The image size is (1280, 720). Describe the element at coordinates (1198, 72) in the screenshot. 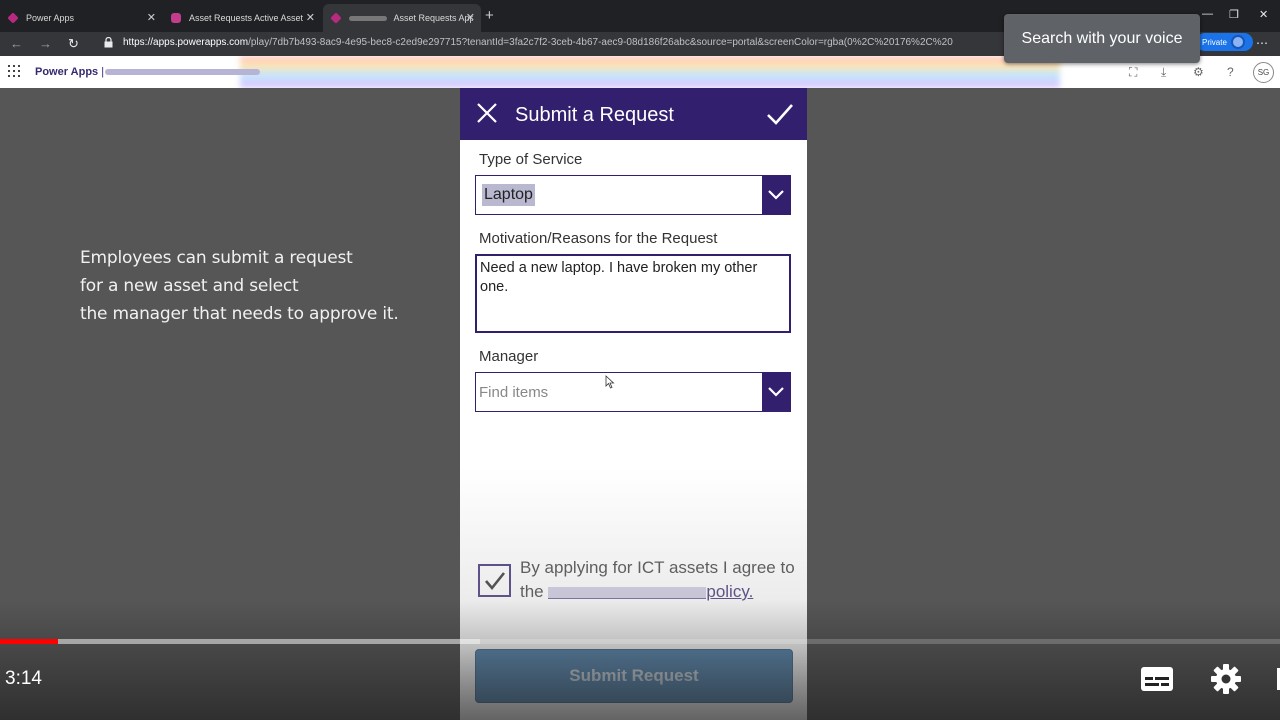

I see `settings-icon: ⚙` at that location.